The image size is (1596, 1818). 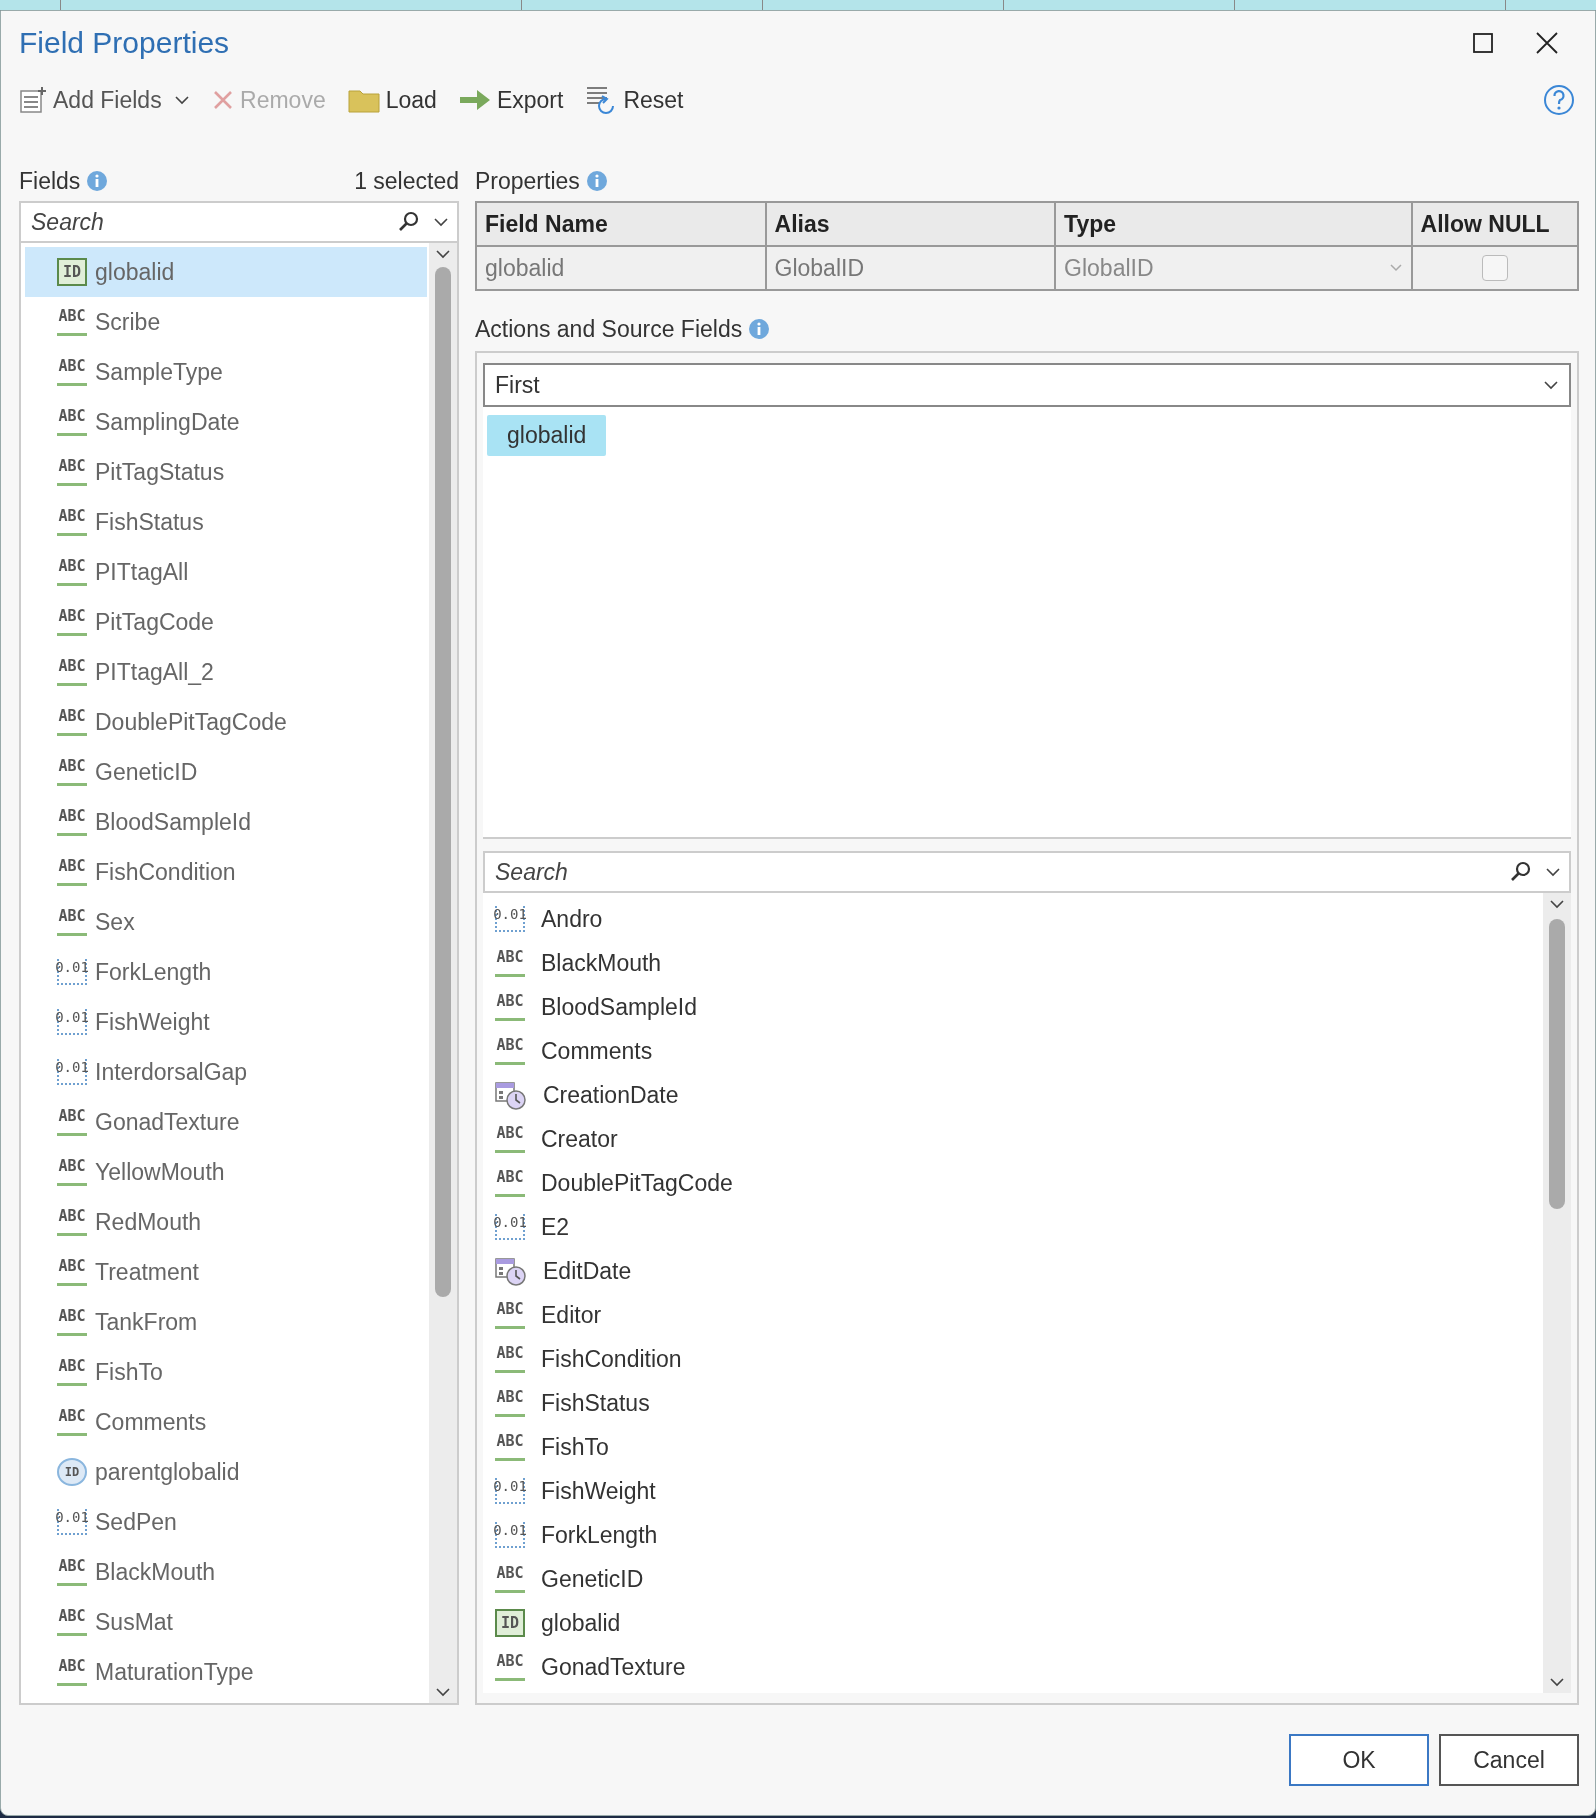 I want to click on field-list-item: 0.01 InterdorsalGap, so click(x=226, y=1072).